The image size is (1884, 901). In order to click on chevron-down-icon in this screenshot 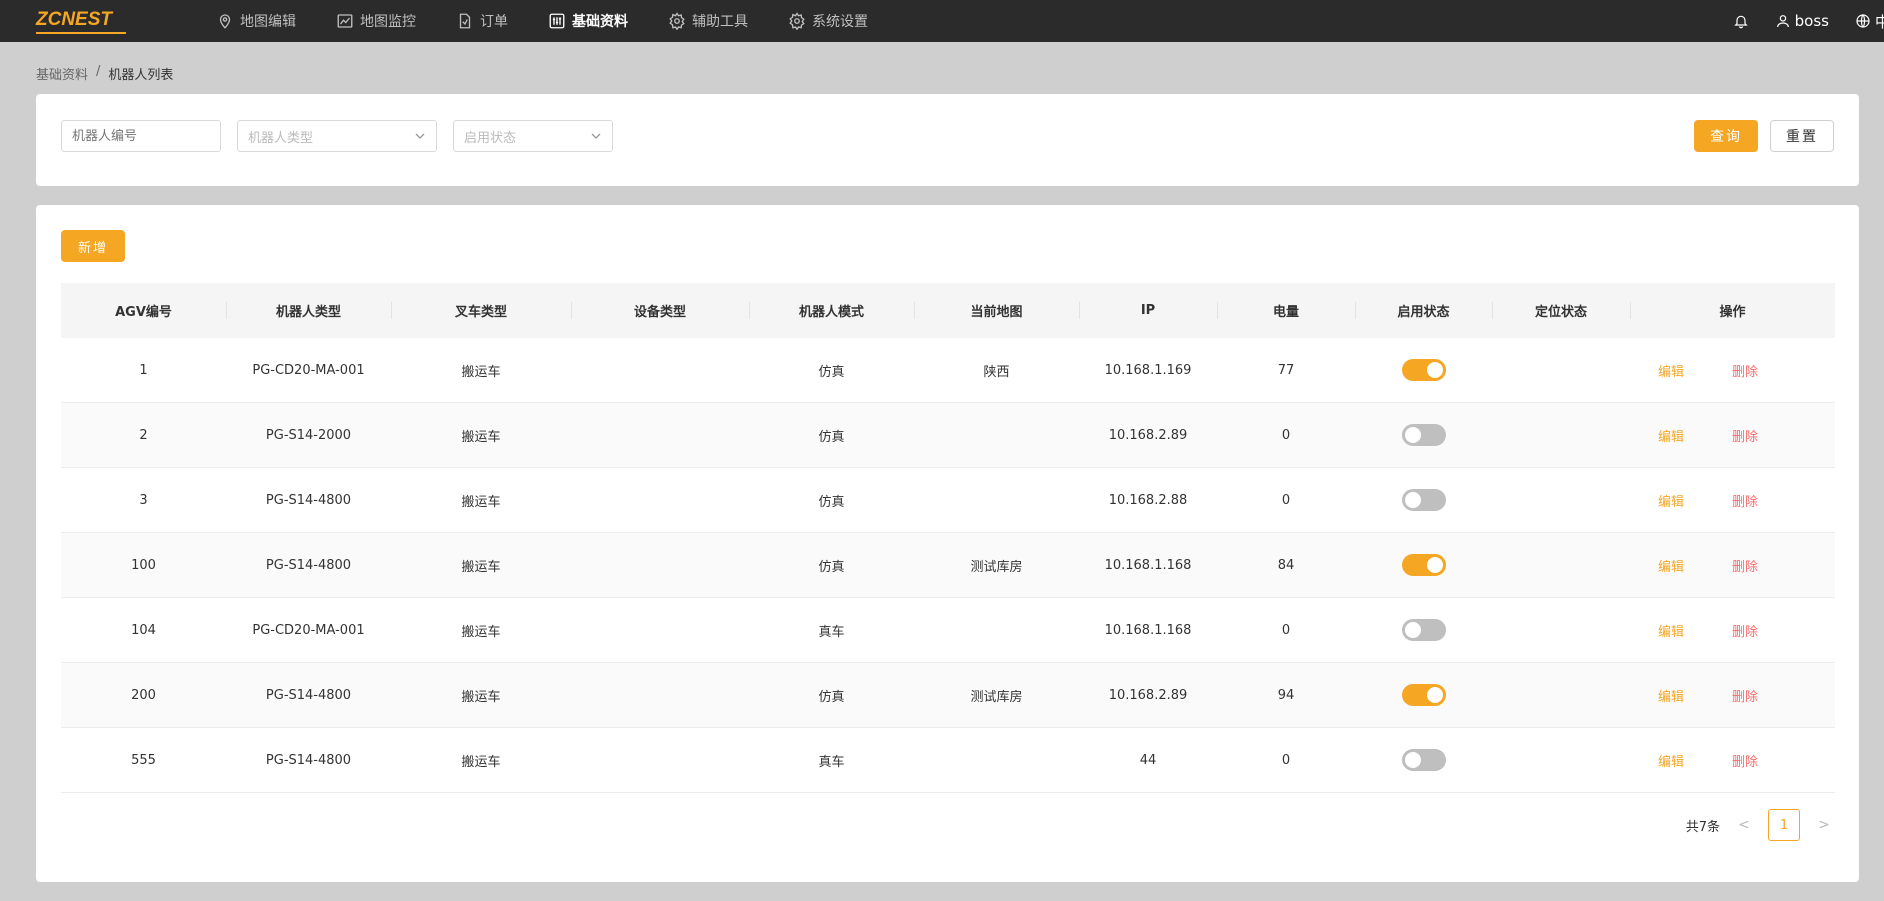, I will do `click(596, 136)`.